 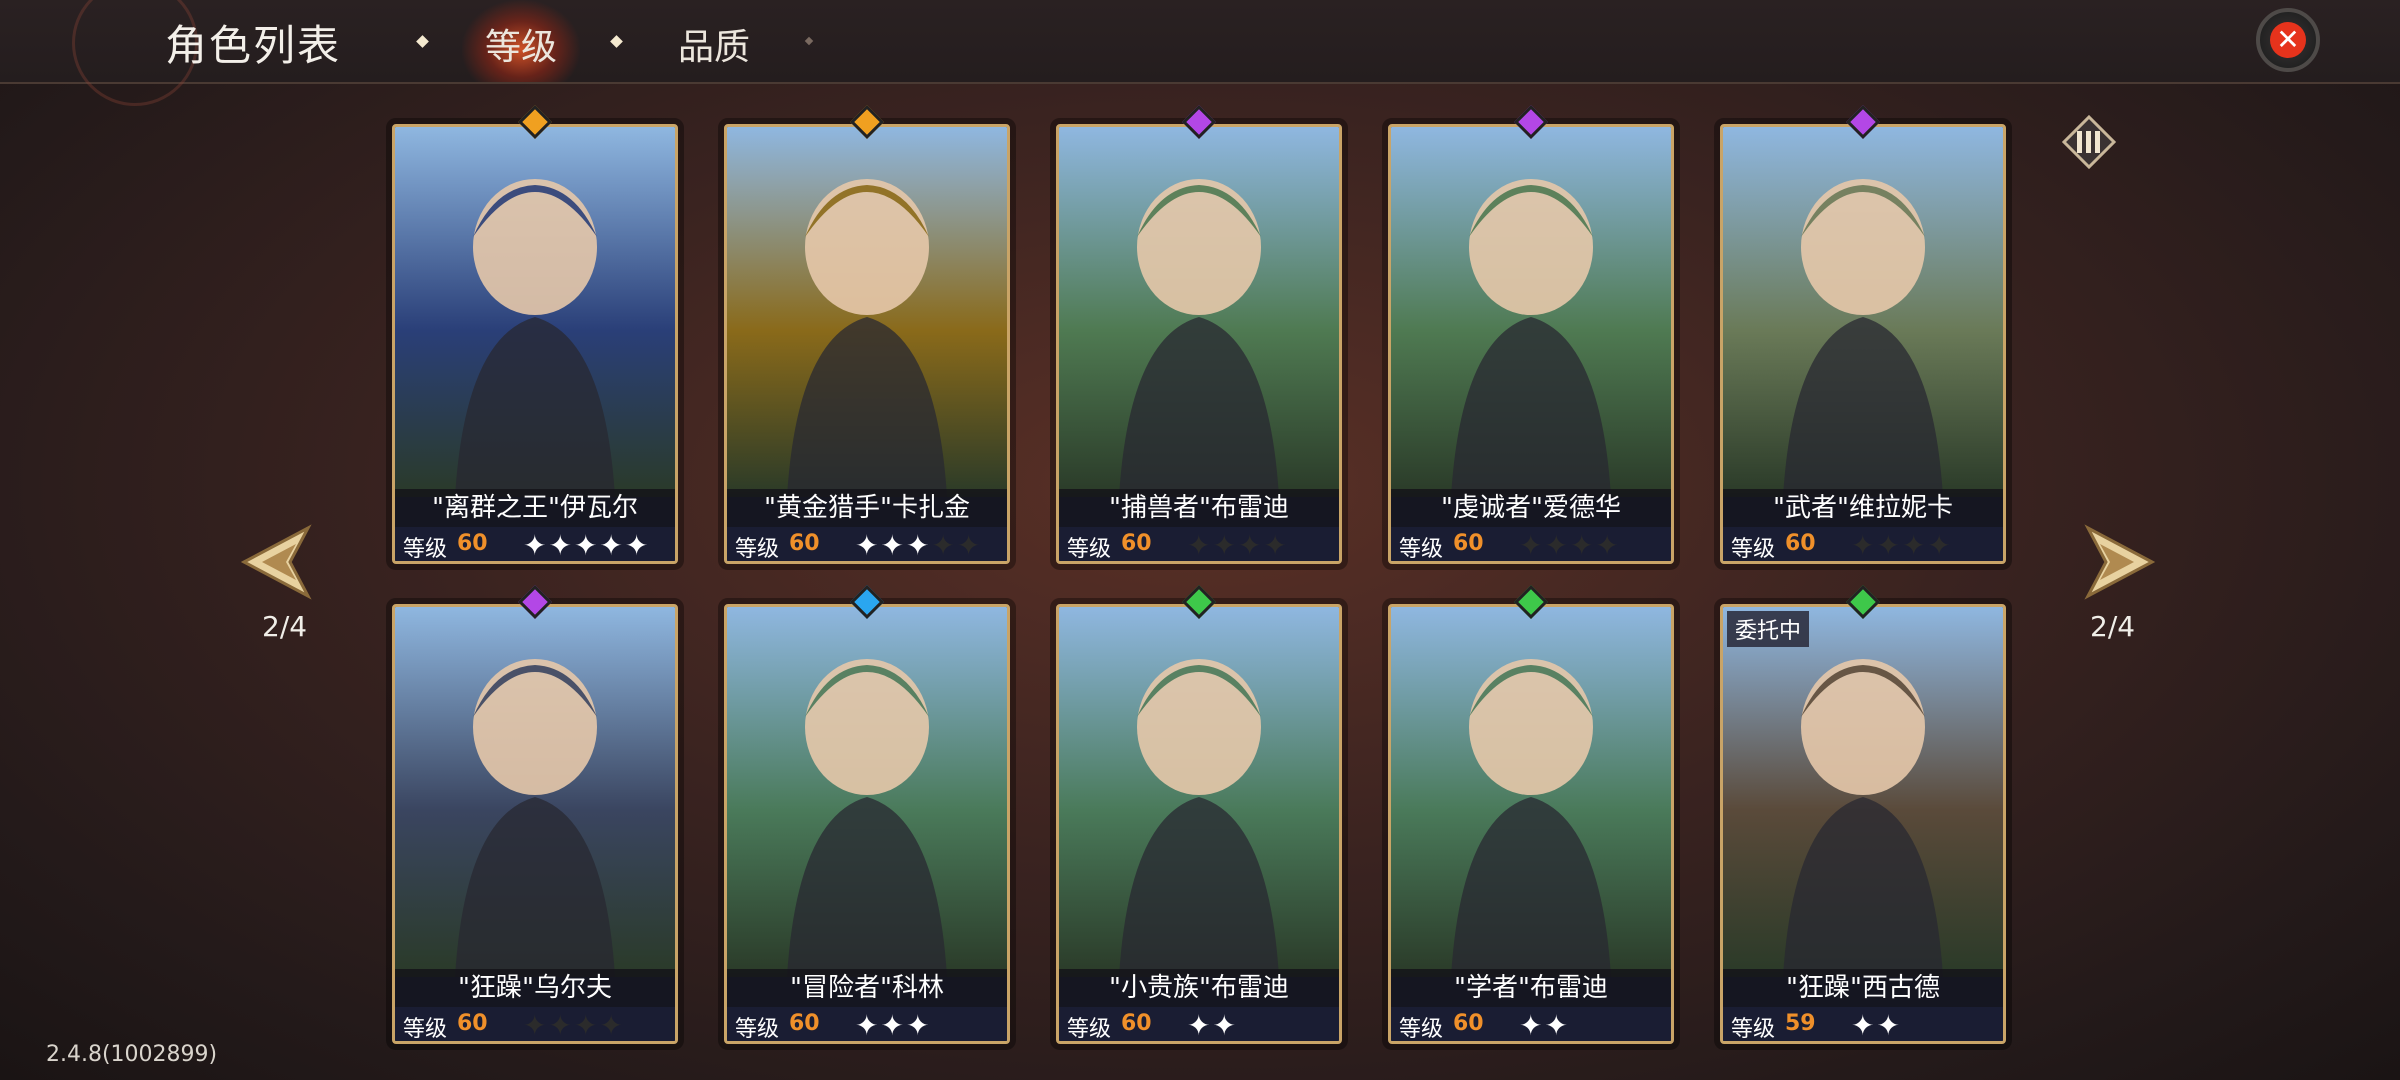 I want to click on character-name: "黄金猎手"卡扎金, so click(x=867, y=508).